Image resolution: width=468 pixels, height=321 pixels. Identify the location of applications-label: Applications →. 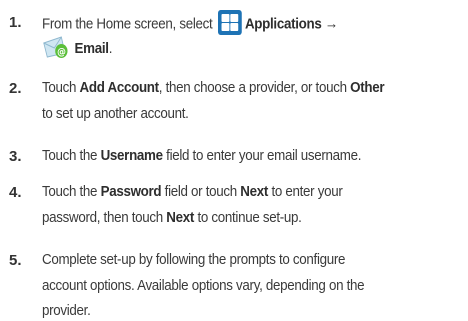
(291, 24).